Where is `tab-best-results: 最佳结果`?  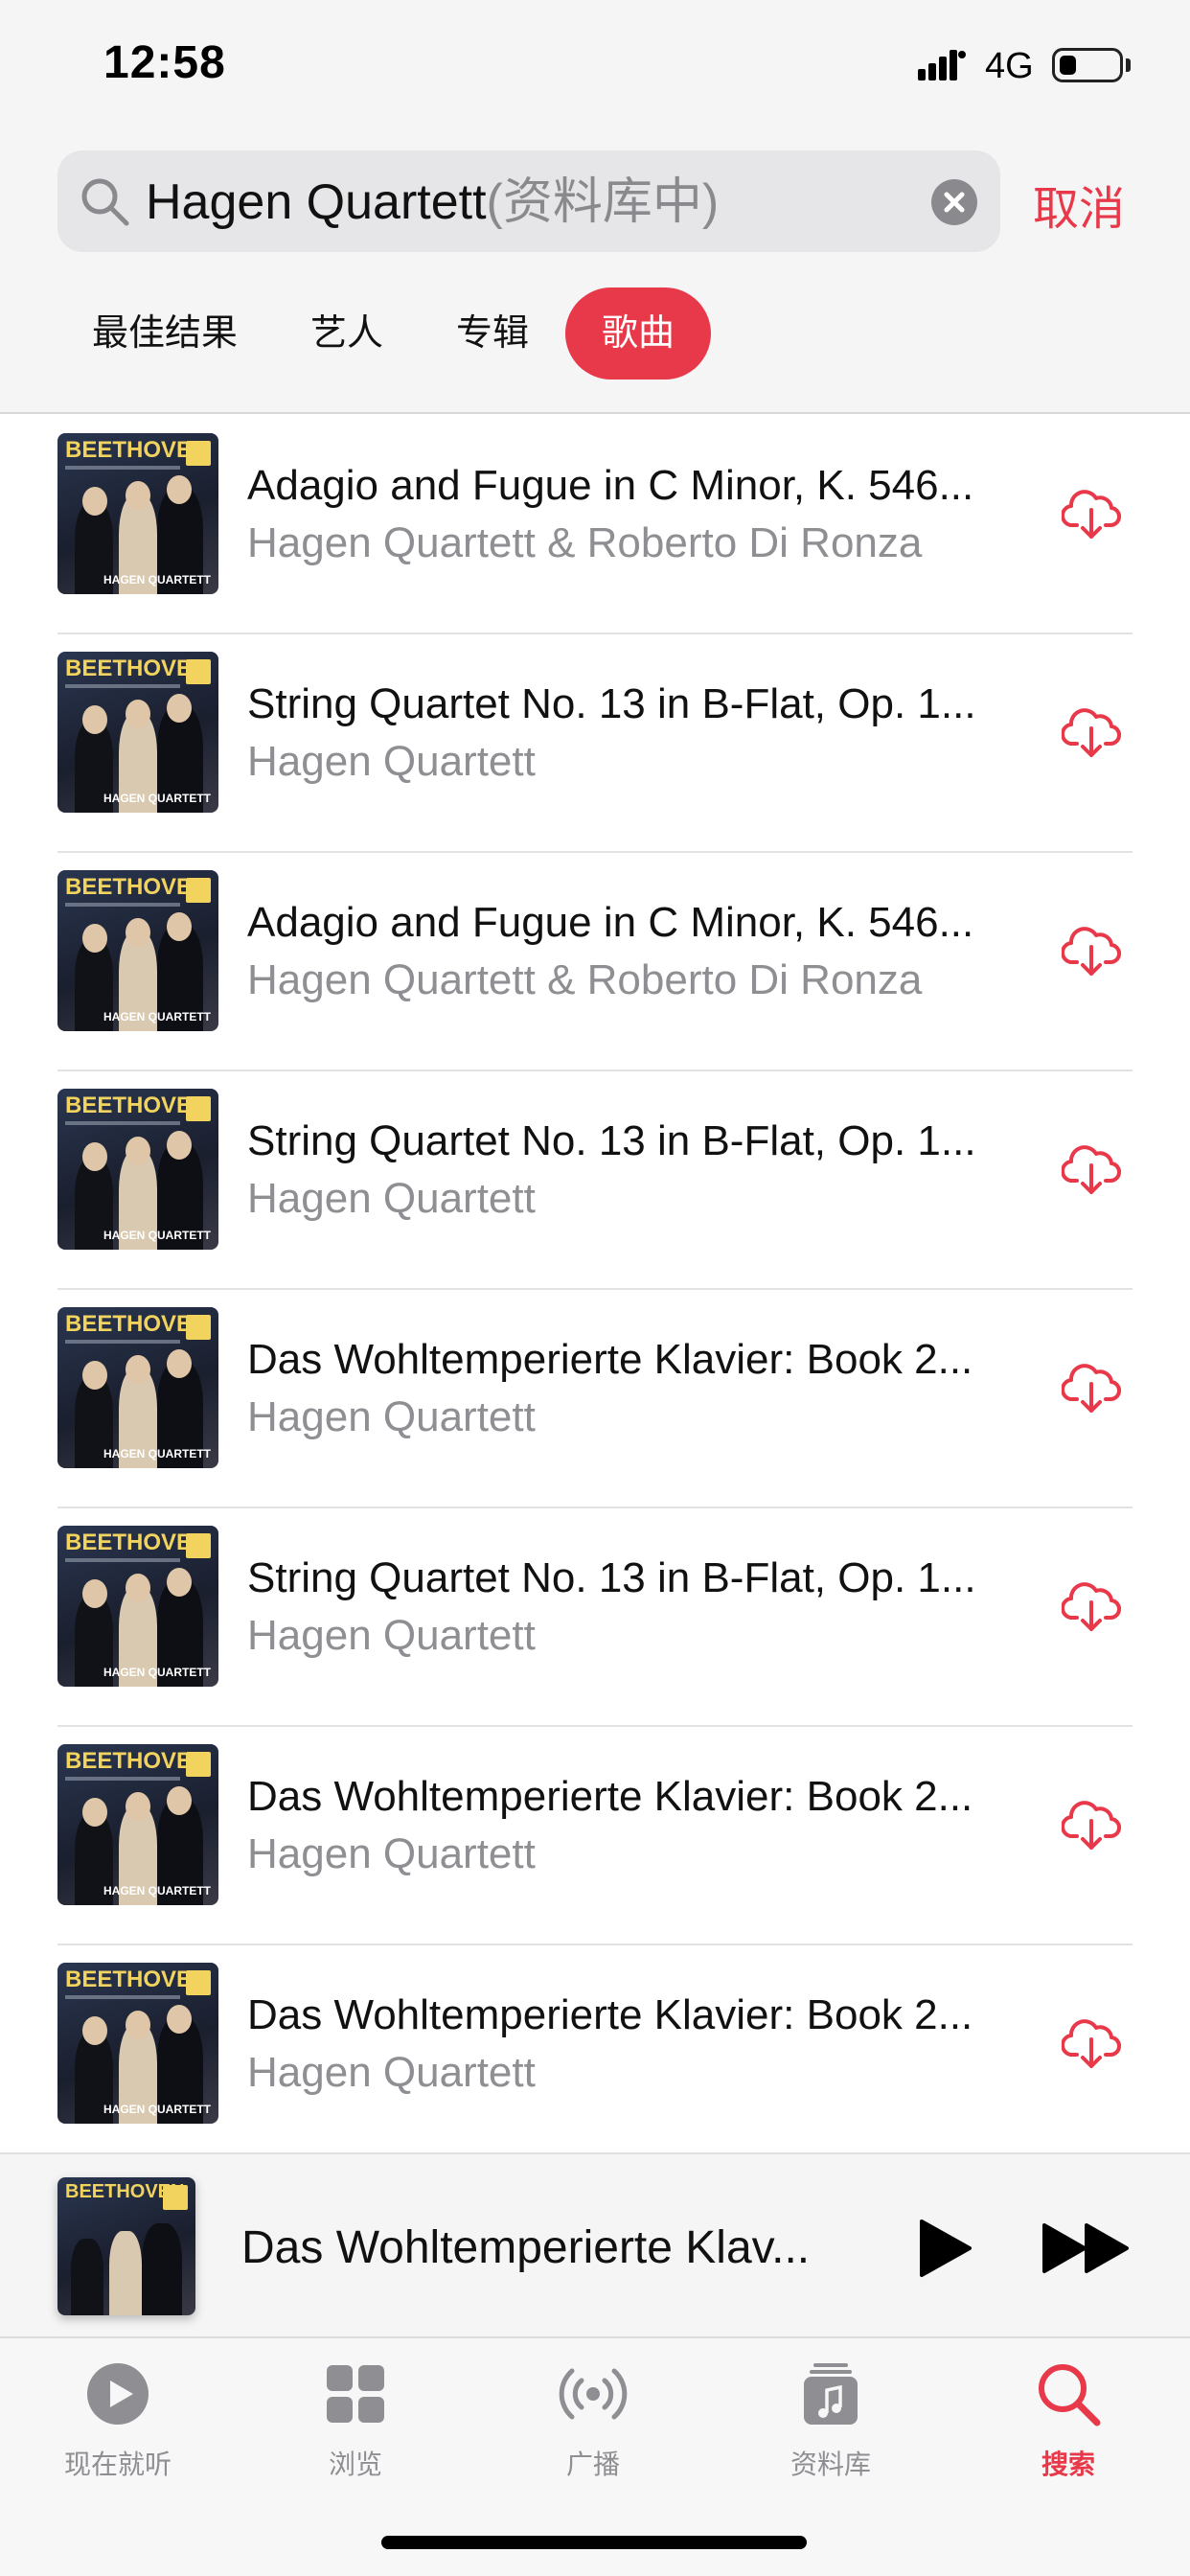 tab-best-results: 最佳结果 is located at coordinates (166, 334).